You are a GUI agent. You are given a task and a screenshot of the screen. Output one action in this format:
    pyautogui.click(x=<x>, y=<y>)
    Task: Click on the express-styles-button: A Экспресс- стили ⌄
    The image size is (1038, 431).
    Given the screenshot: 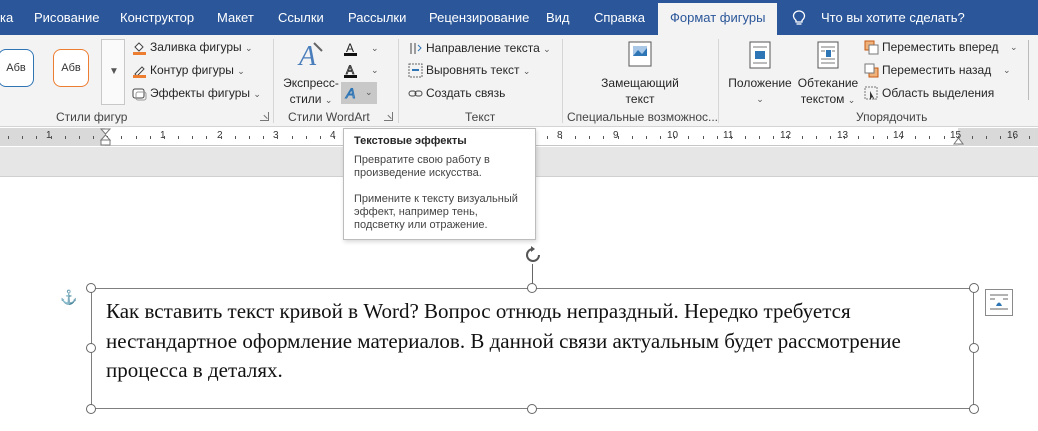 What is the action you would take?
    pyautogui.click(x=311, y=73)
    